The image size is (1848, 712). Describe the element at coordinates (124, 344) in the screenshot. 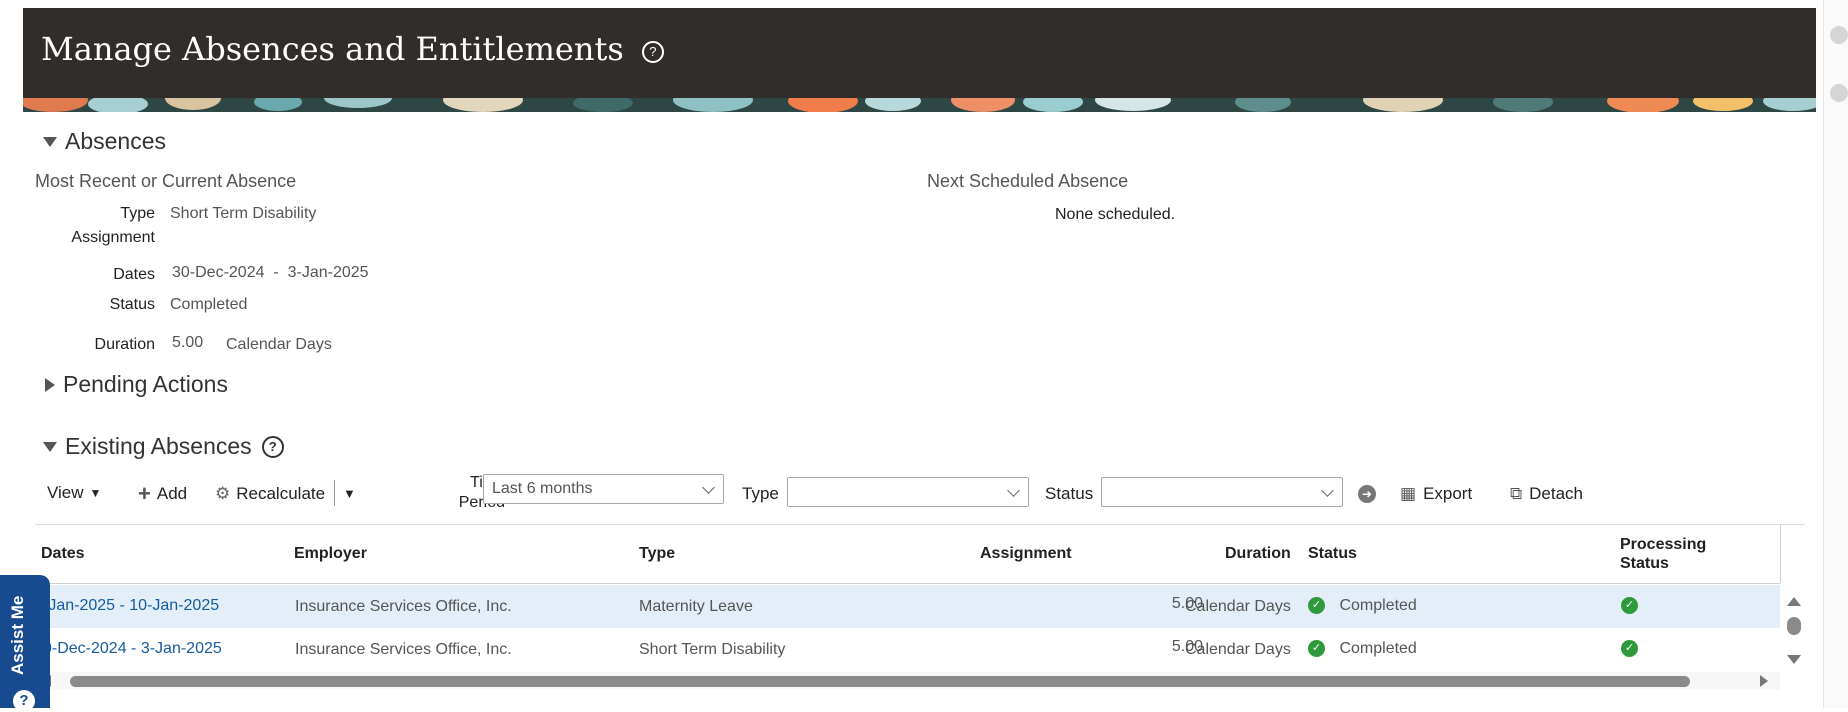

I see `duration-label: Duration` at that location.